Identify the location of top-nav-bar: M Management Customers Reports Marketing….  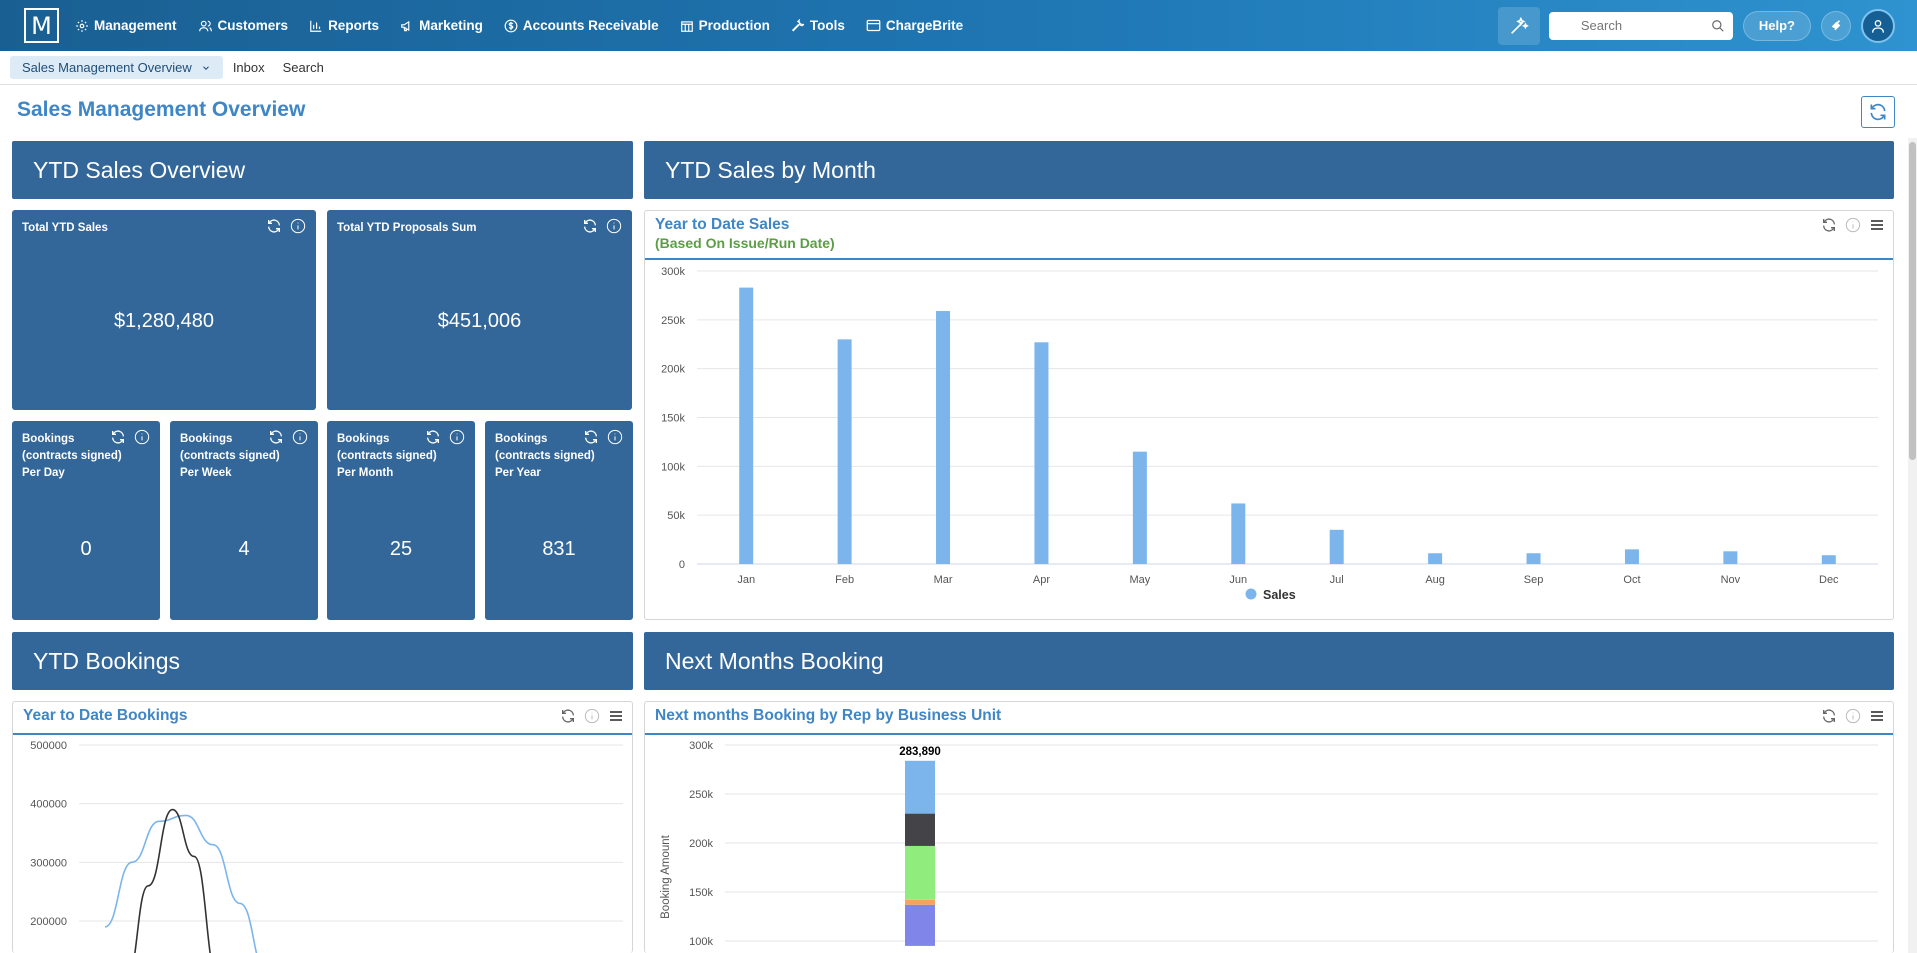
(958, 25).